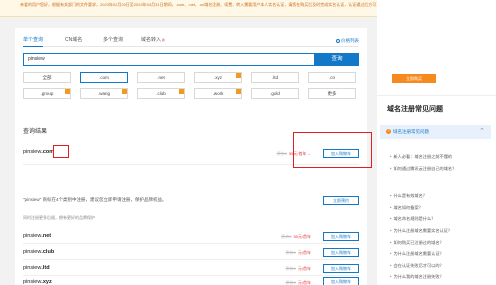  Describe the element at coordinates (39, 152) in the screenshot. I see `result-domain: pinsiew.com` at that location.